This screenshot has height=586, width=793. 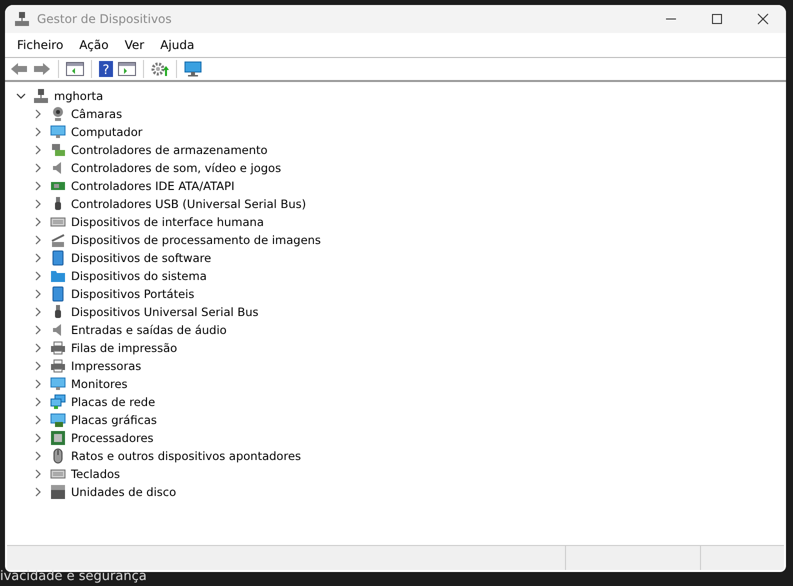 I want to click on tree-item: Controladores IDE ATA/ATAPI, so click(x=152, y=186).